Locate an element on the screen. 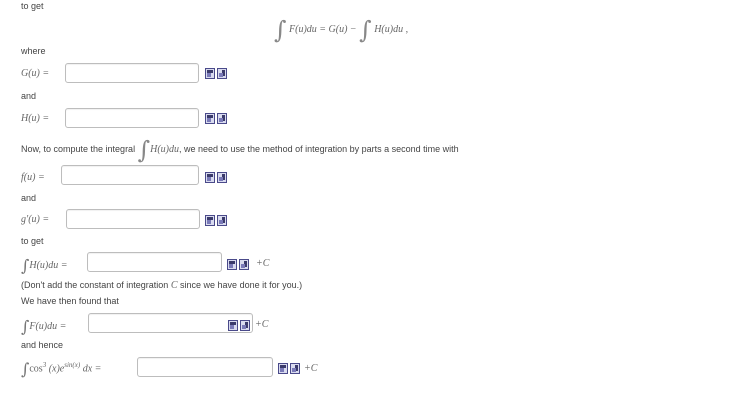  gprime-answer-tools is located at coordinates (216, 220).